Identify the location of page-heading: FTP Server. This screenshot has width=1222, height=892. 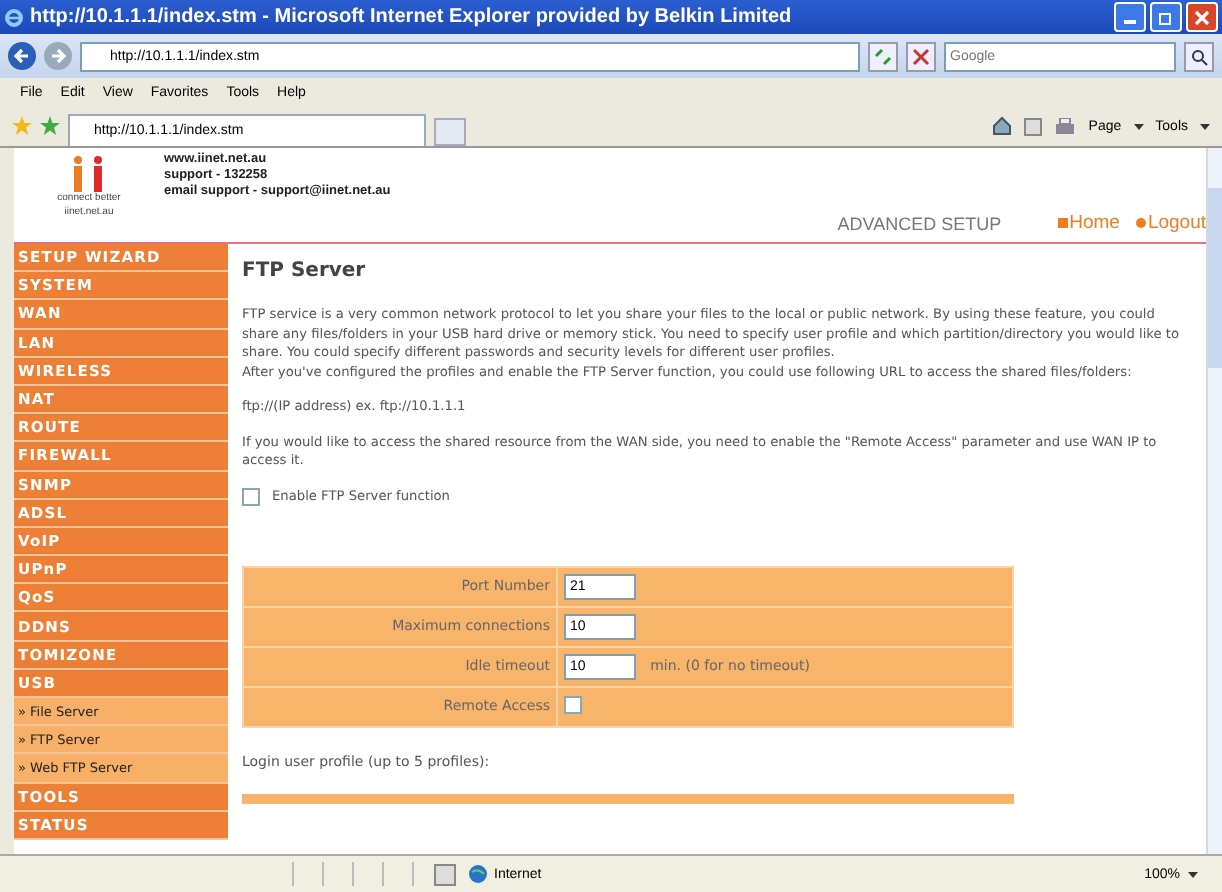
(305, 271).